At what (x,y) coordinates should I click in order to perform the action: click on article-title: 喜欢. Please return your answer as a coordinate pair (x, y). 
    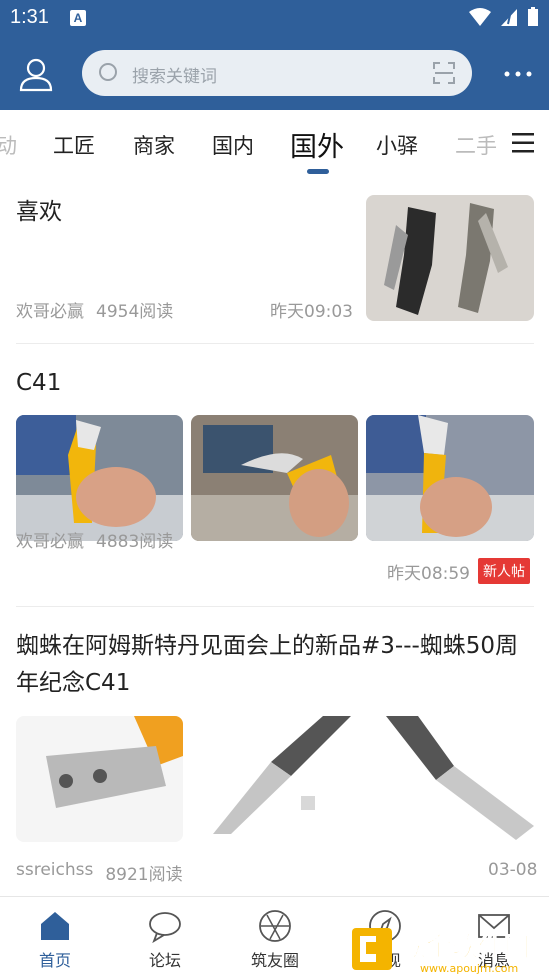
    Looking at the image, I should click on (39, 212).